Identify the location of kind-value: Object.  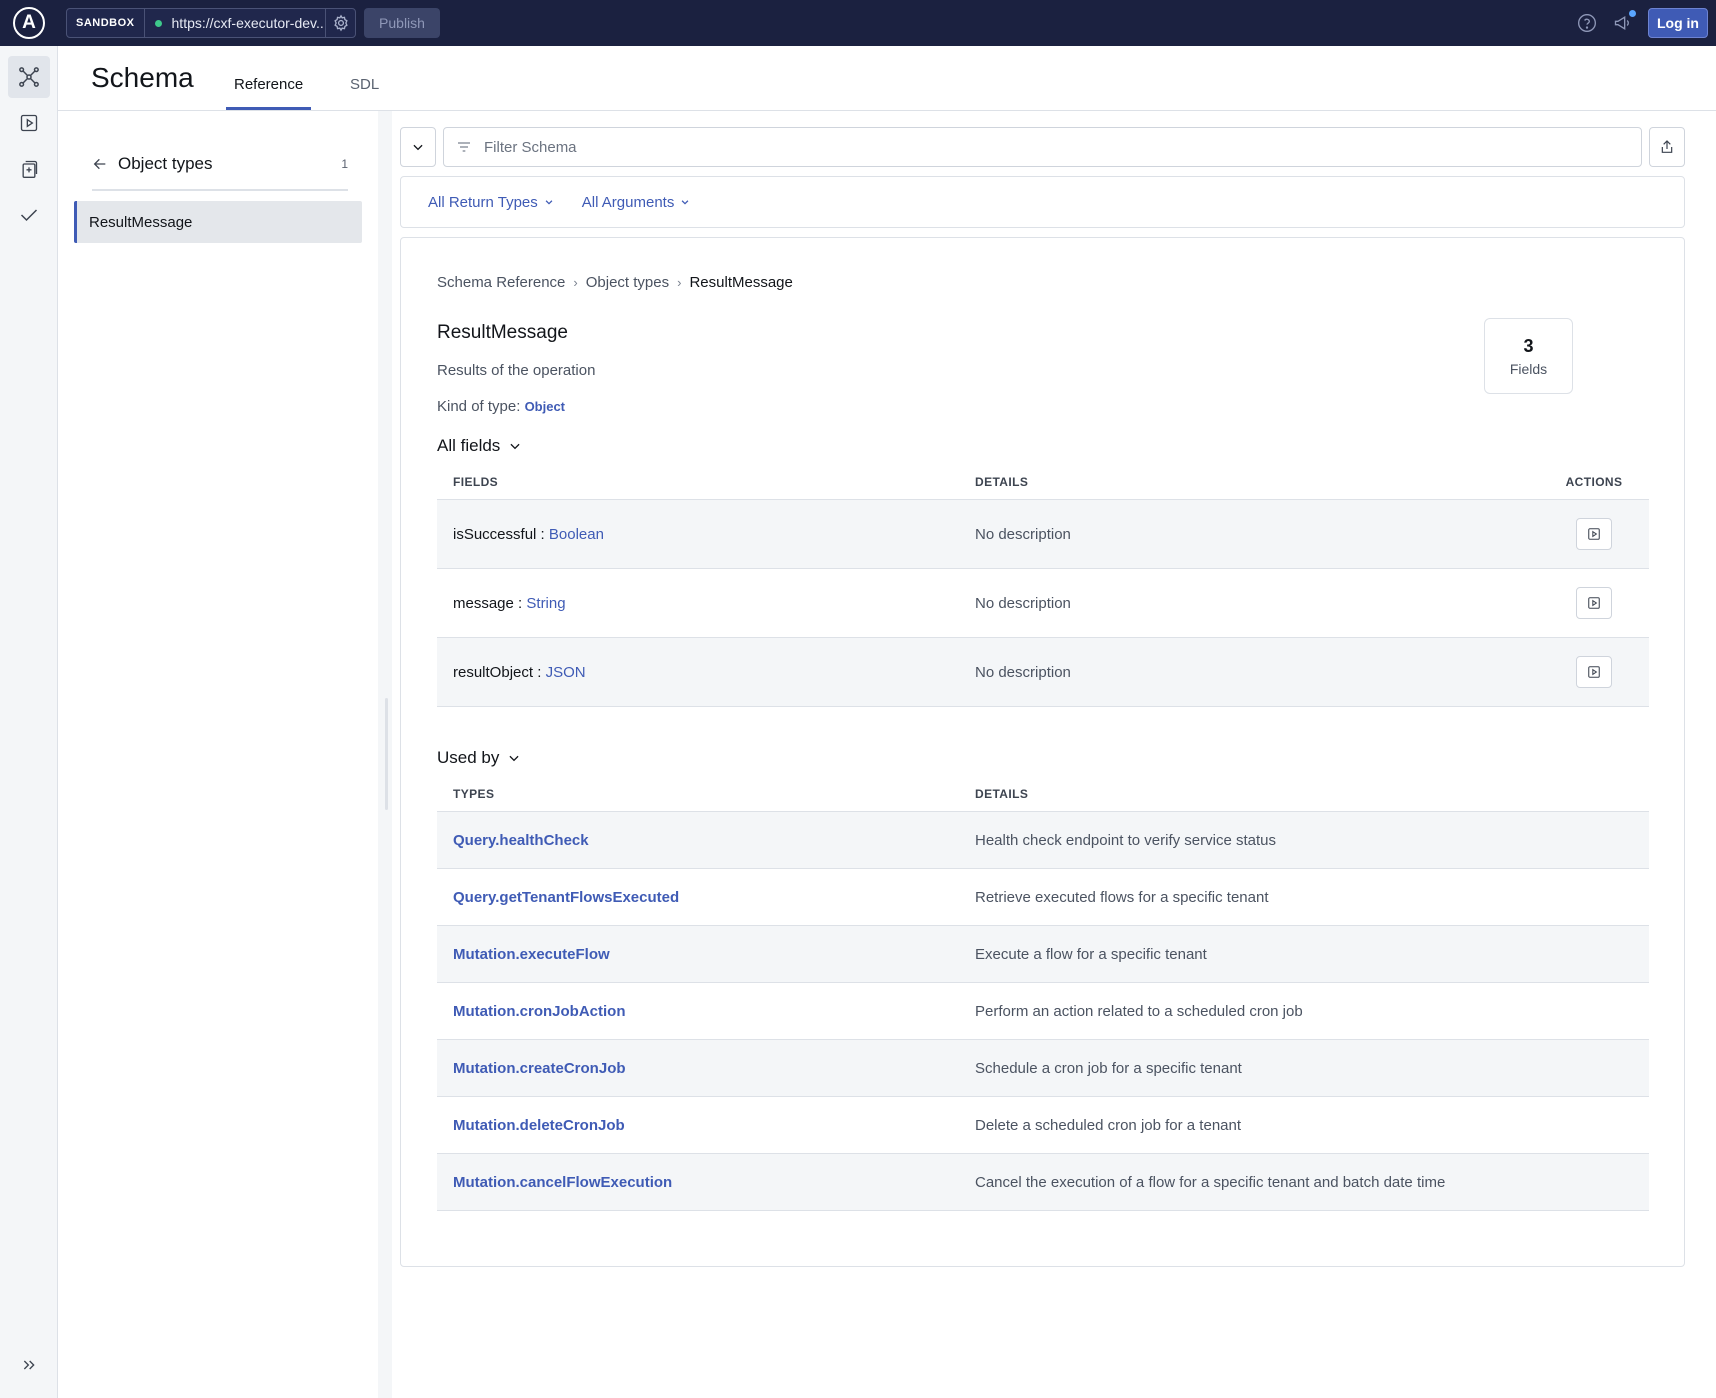
(545, 406).